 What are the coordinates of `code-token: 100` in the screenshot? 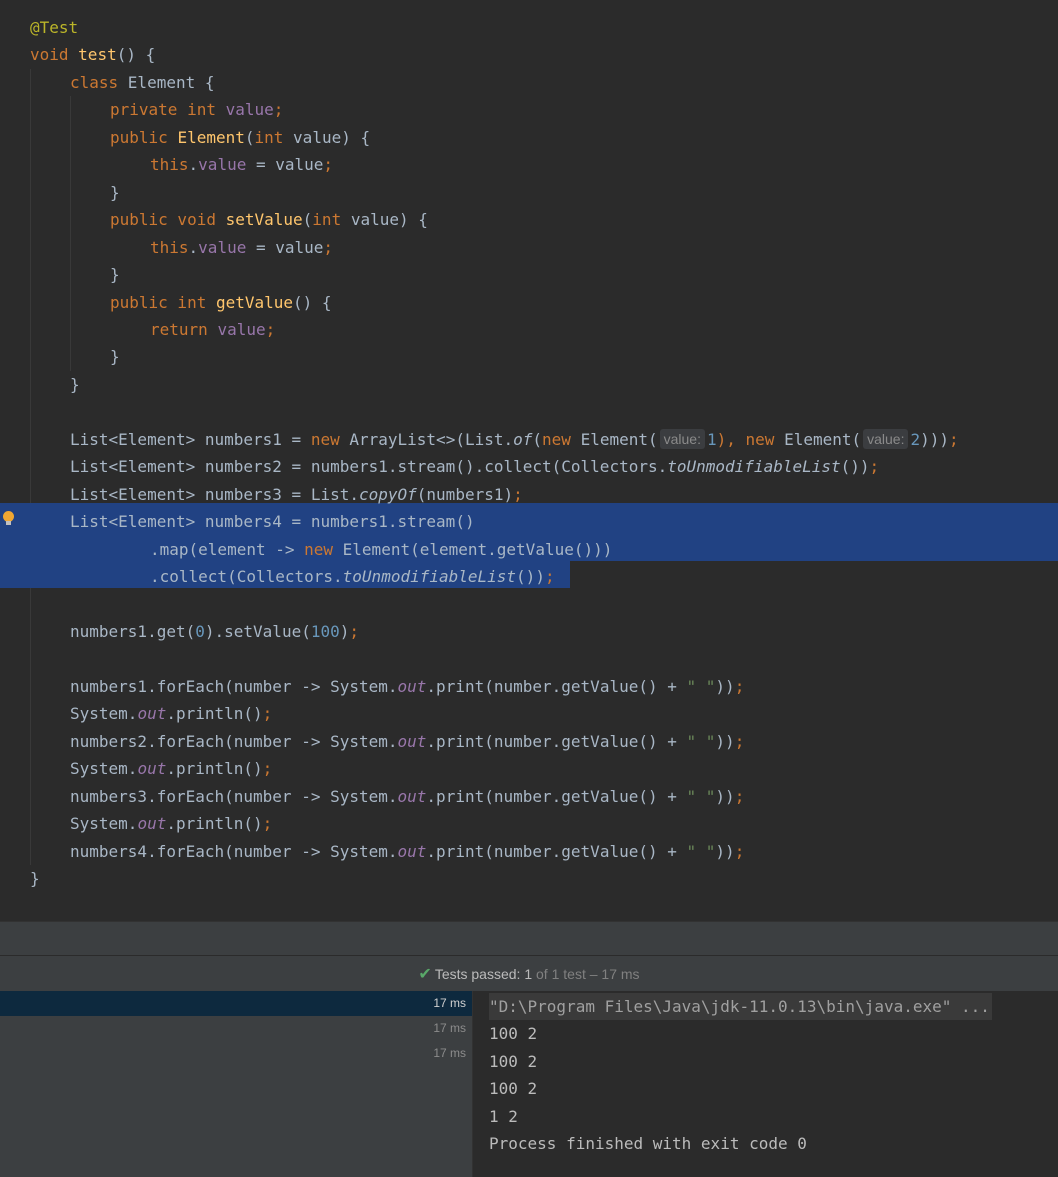 It's located at (325, 631).